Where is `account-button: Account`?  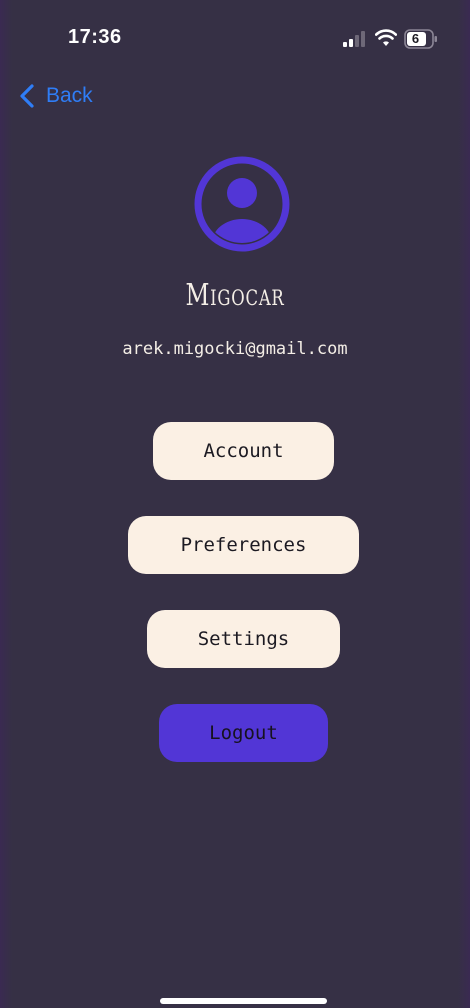 account-button: Account is located at coordinates (243, 451).